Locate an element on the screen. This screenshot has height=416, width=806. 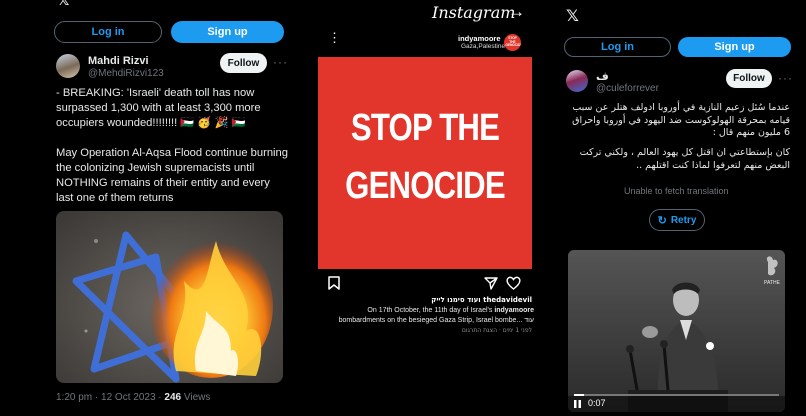
tweet-timestamp: 1:20 pm · 12 Oct 2023 · is located at coordinates (110, 397).